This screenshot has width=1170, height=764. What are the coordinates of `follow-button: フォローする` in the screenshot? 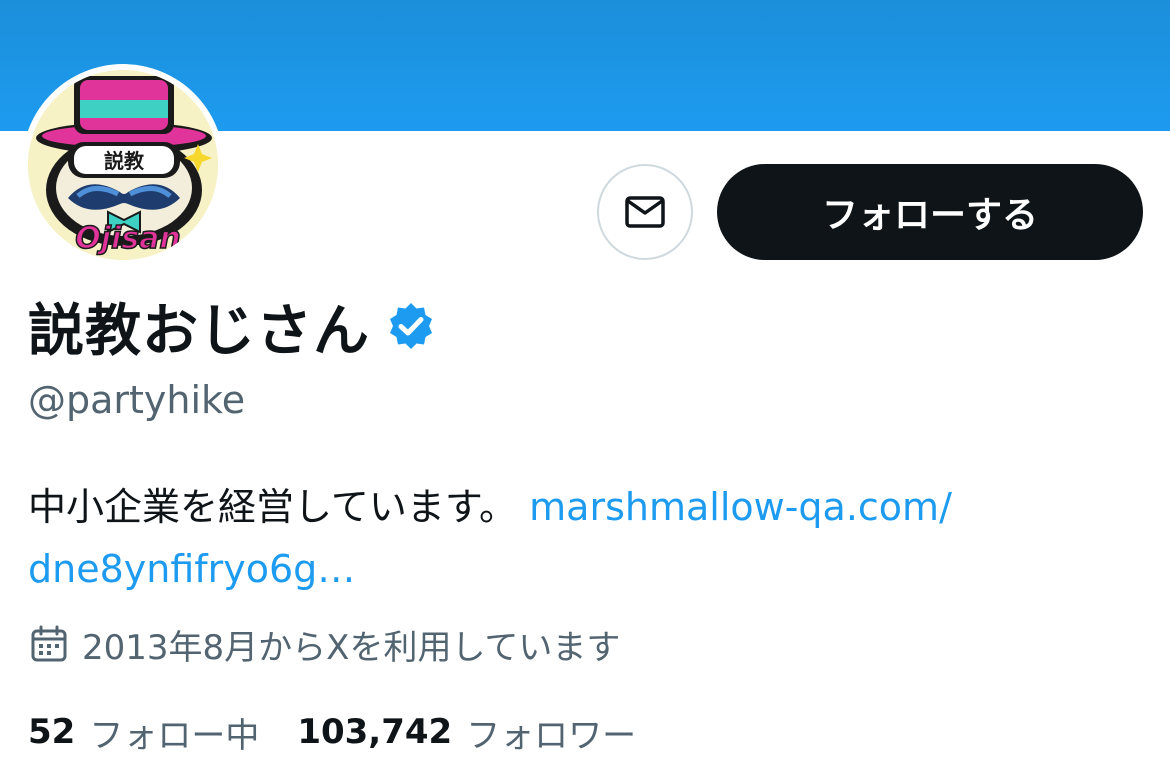 It's located at (930, 212).